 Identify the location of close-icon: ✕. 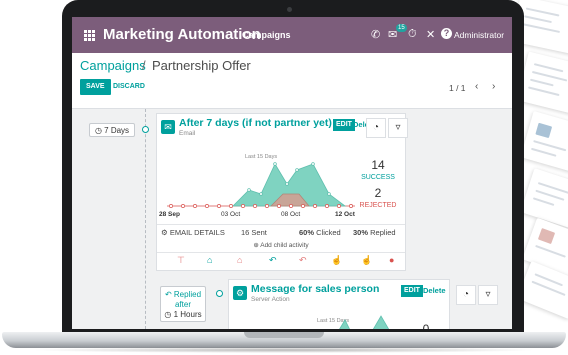
(430, 34).